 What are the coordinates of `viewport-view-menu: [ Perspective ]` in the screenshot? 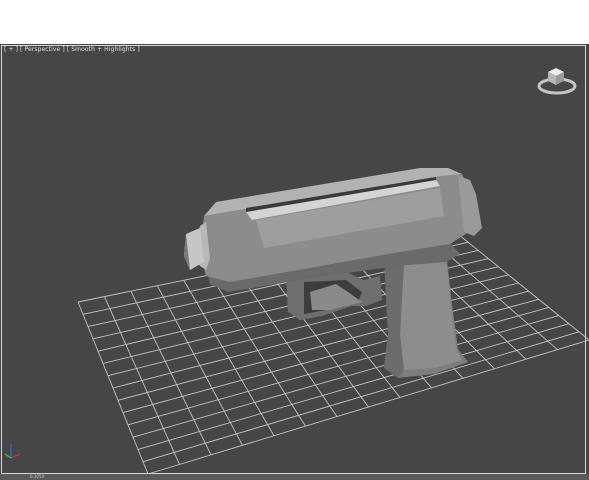 It's located at (42, 49).